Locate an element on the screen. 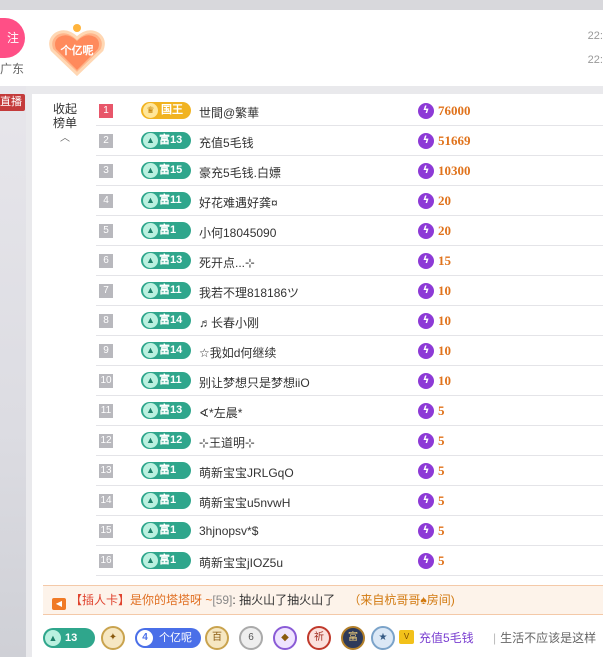 This screenshot has height=657, width=603. level-badge: ▲ 富15 is located at coordinates (166, 170).